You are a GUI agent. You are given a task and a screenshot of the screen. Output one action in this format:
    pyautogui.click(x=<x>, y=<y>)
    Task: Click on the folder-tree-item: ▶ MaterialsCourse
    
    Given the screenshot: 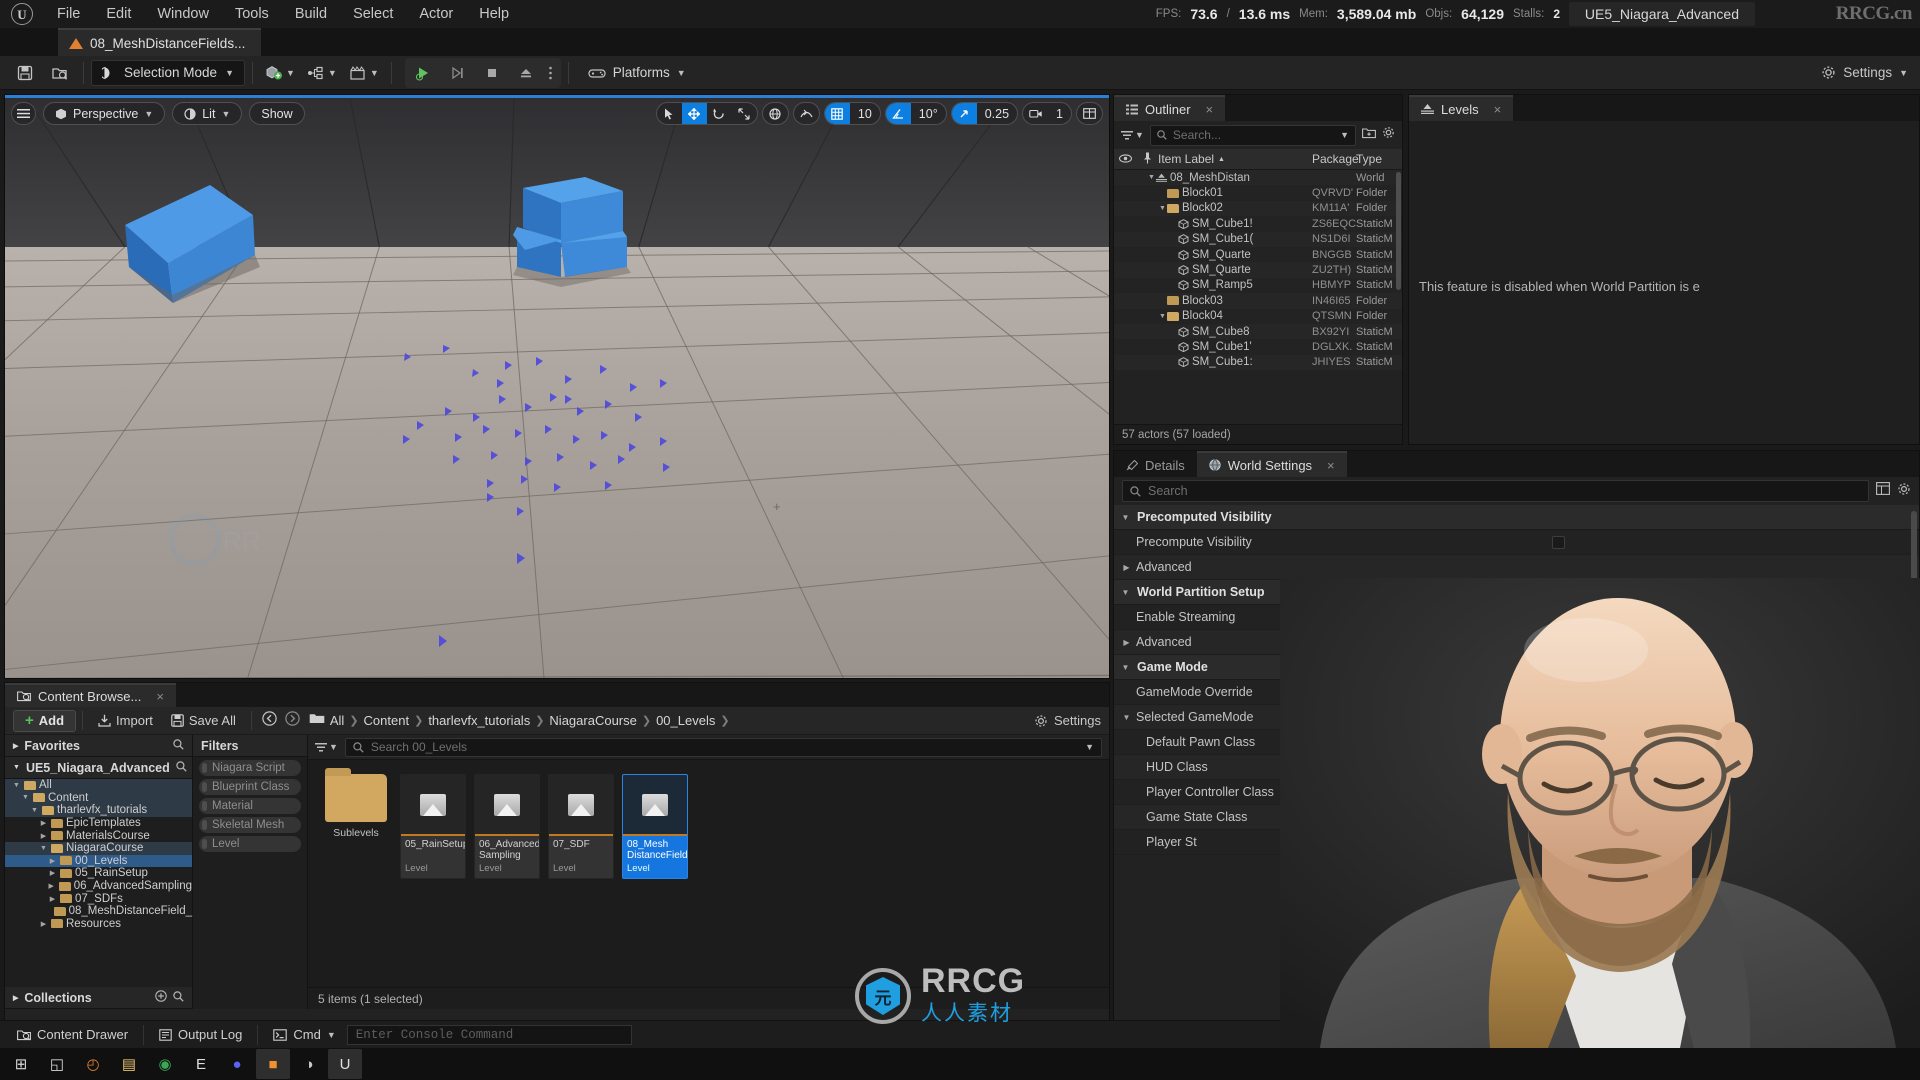 What is the action you would take?
    pyautogui.click(x=98, y=835)
    